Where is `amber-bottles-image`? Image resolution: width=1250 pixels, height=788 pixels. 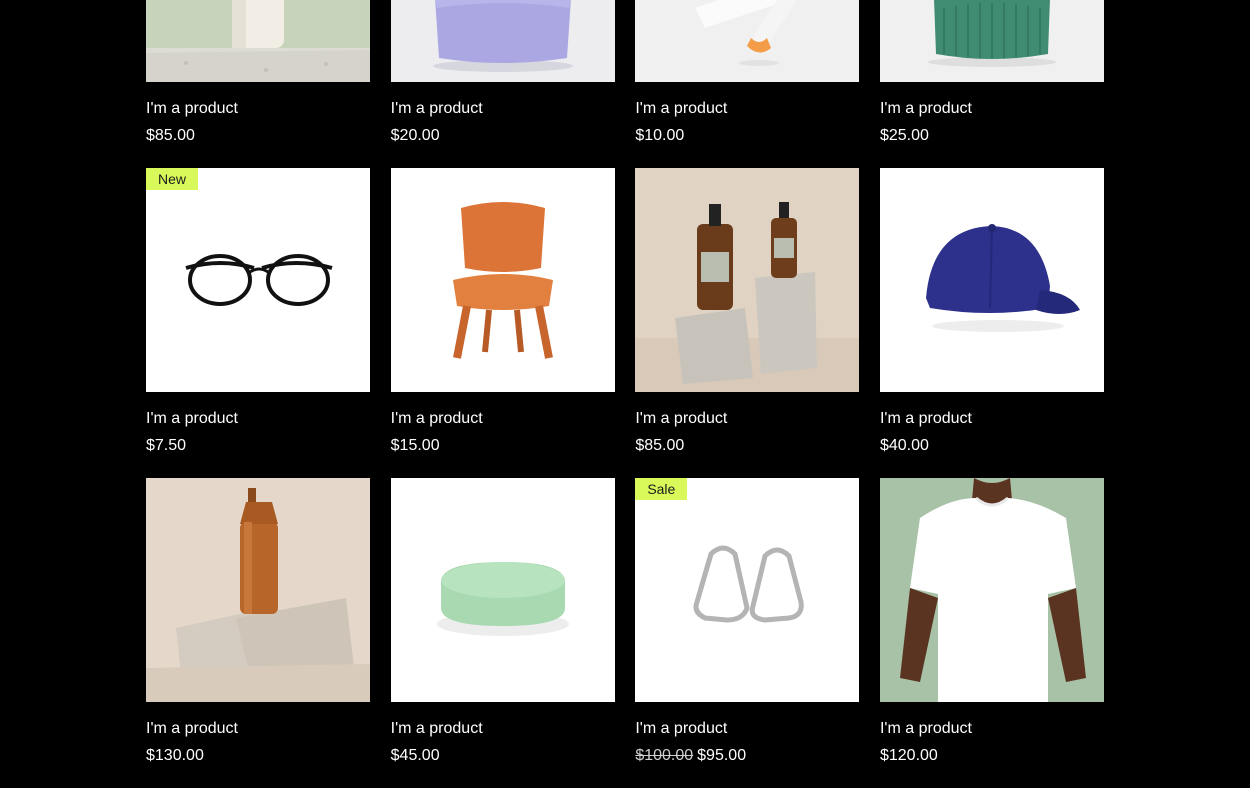 amber-bottles-image is located at coordinates (747, 280).